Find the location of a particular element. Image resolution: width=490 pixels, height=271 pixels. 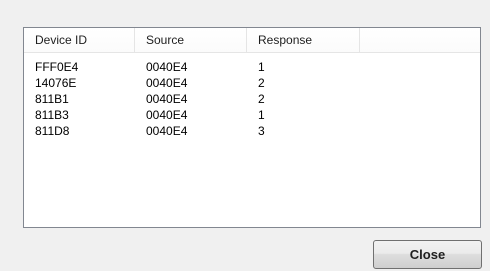

column-header-response: Response is located at coordinates (303, 40).